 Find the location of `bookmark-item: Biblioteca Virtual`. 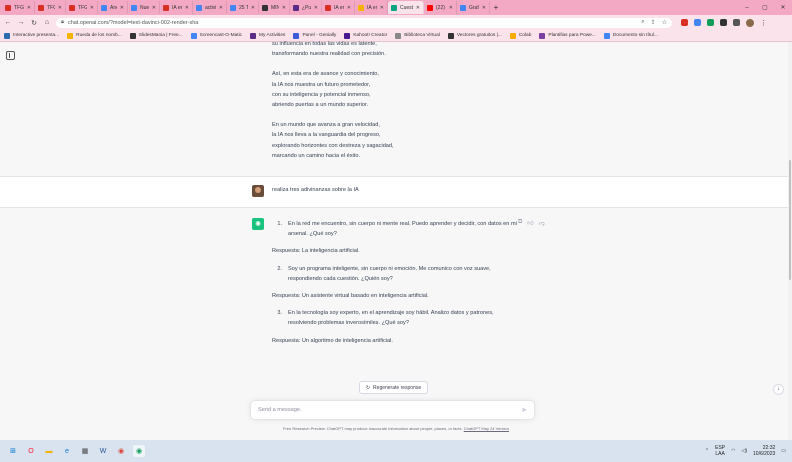

bookmark-item: Biblioteca Virtual is located at coordinates (417, 35).